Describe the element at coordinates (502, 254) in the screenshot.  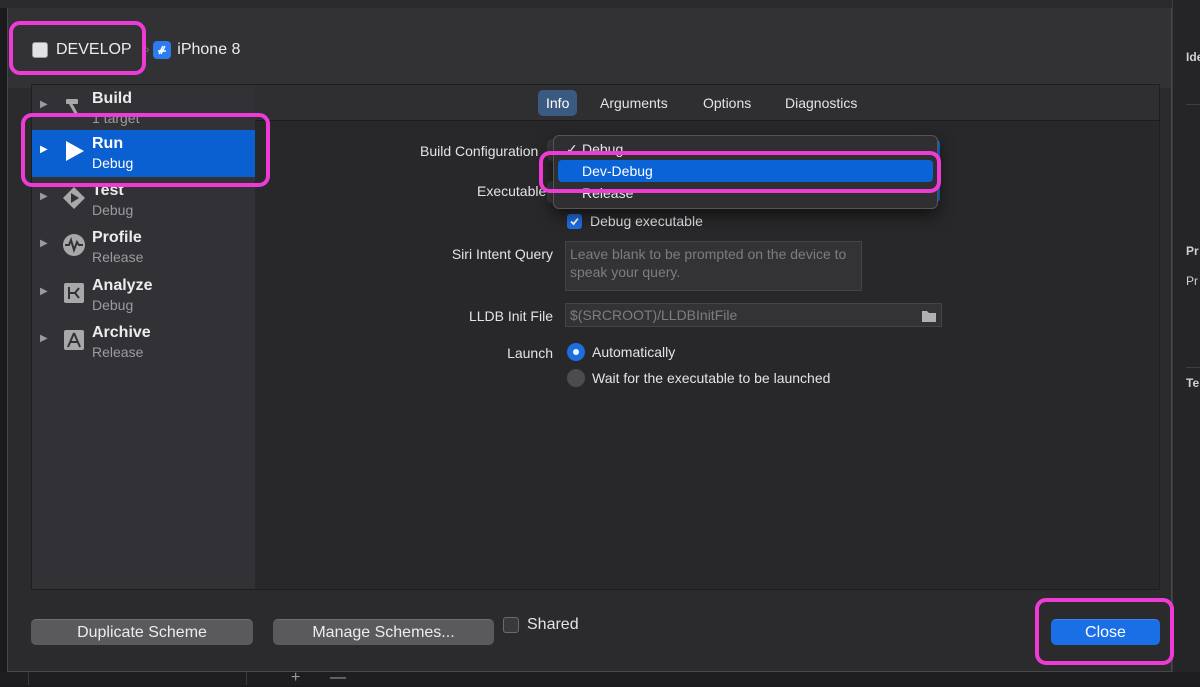
I see `siri-intent-query-label: Siri Intent Query` at that location.